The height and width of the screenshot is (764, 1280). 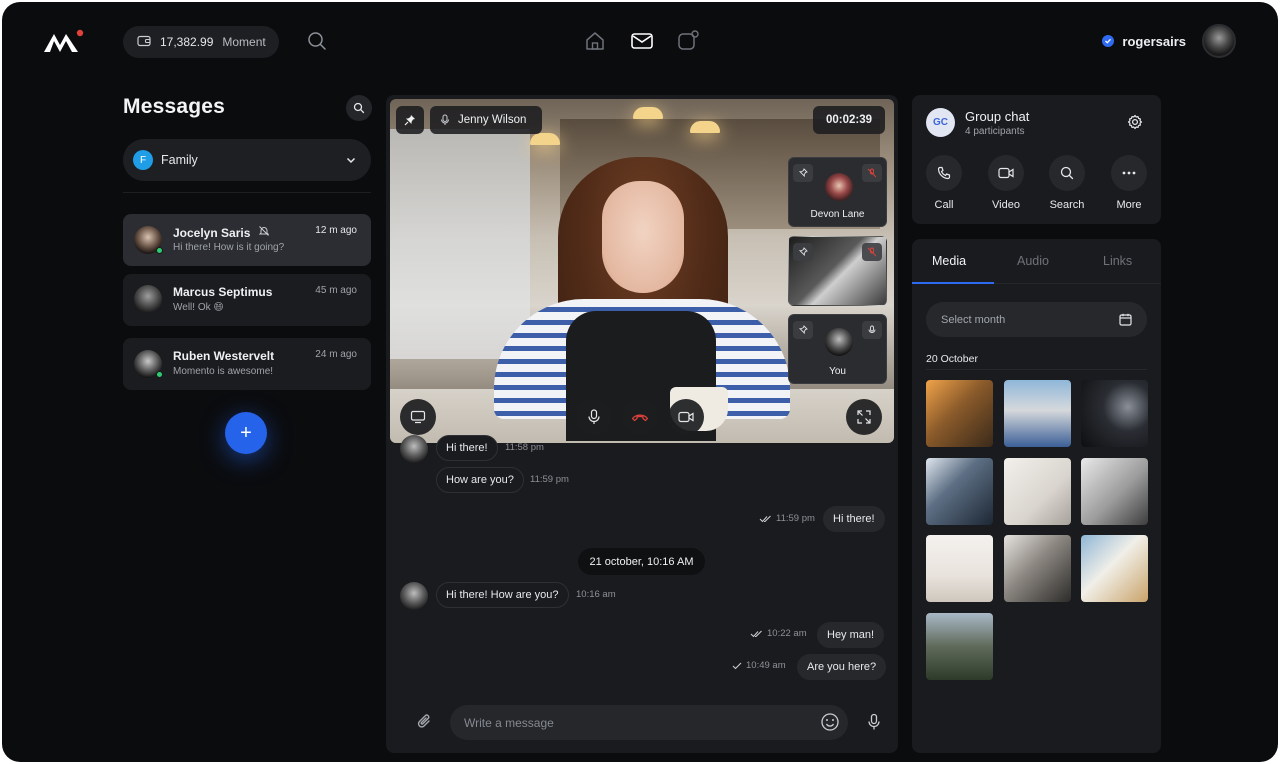 I want to click on group-subtitle: 4 participants, so click(x=995, y=131).